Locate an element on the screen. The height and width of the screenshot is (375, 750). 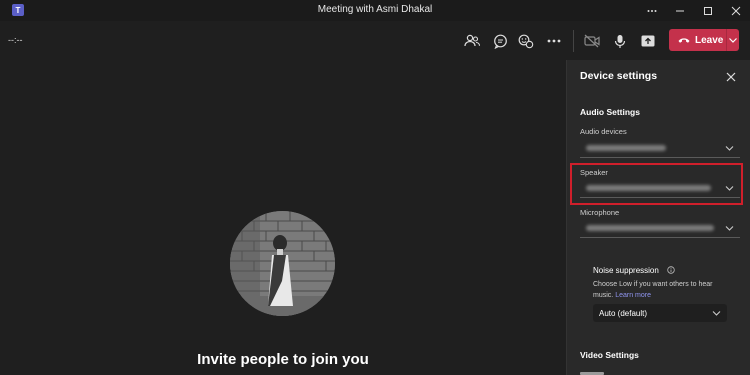
profile-photo-image is located at coordinates (282, 263).